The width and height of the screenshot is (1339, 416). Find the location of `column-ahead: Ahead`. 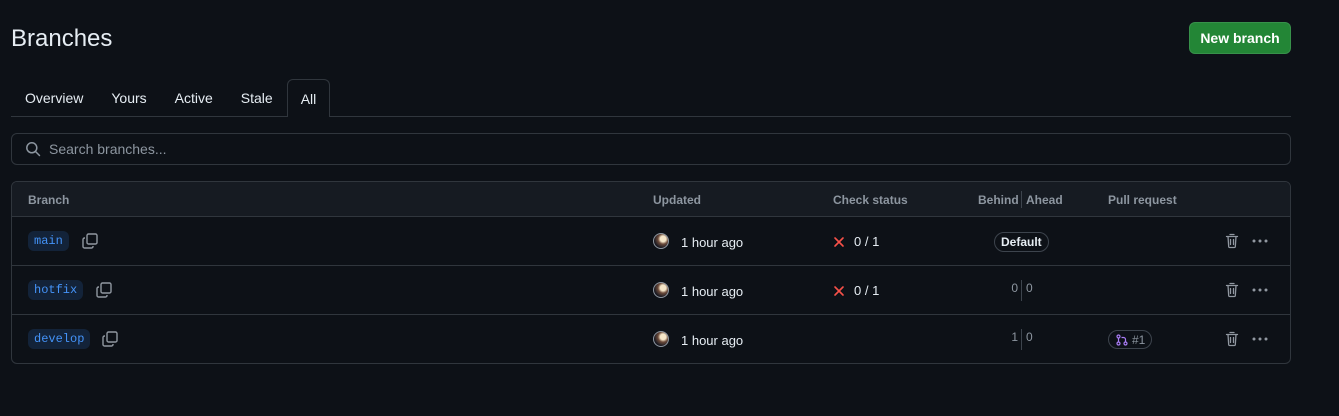

column-ahead: Ahead is located at coordinates (1044, 200).